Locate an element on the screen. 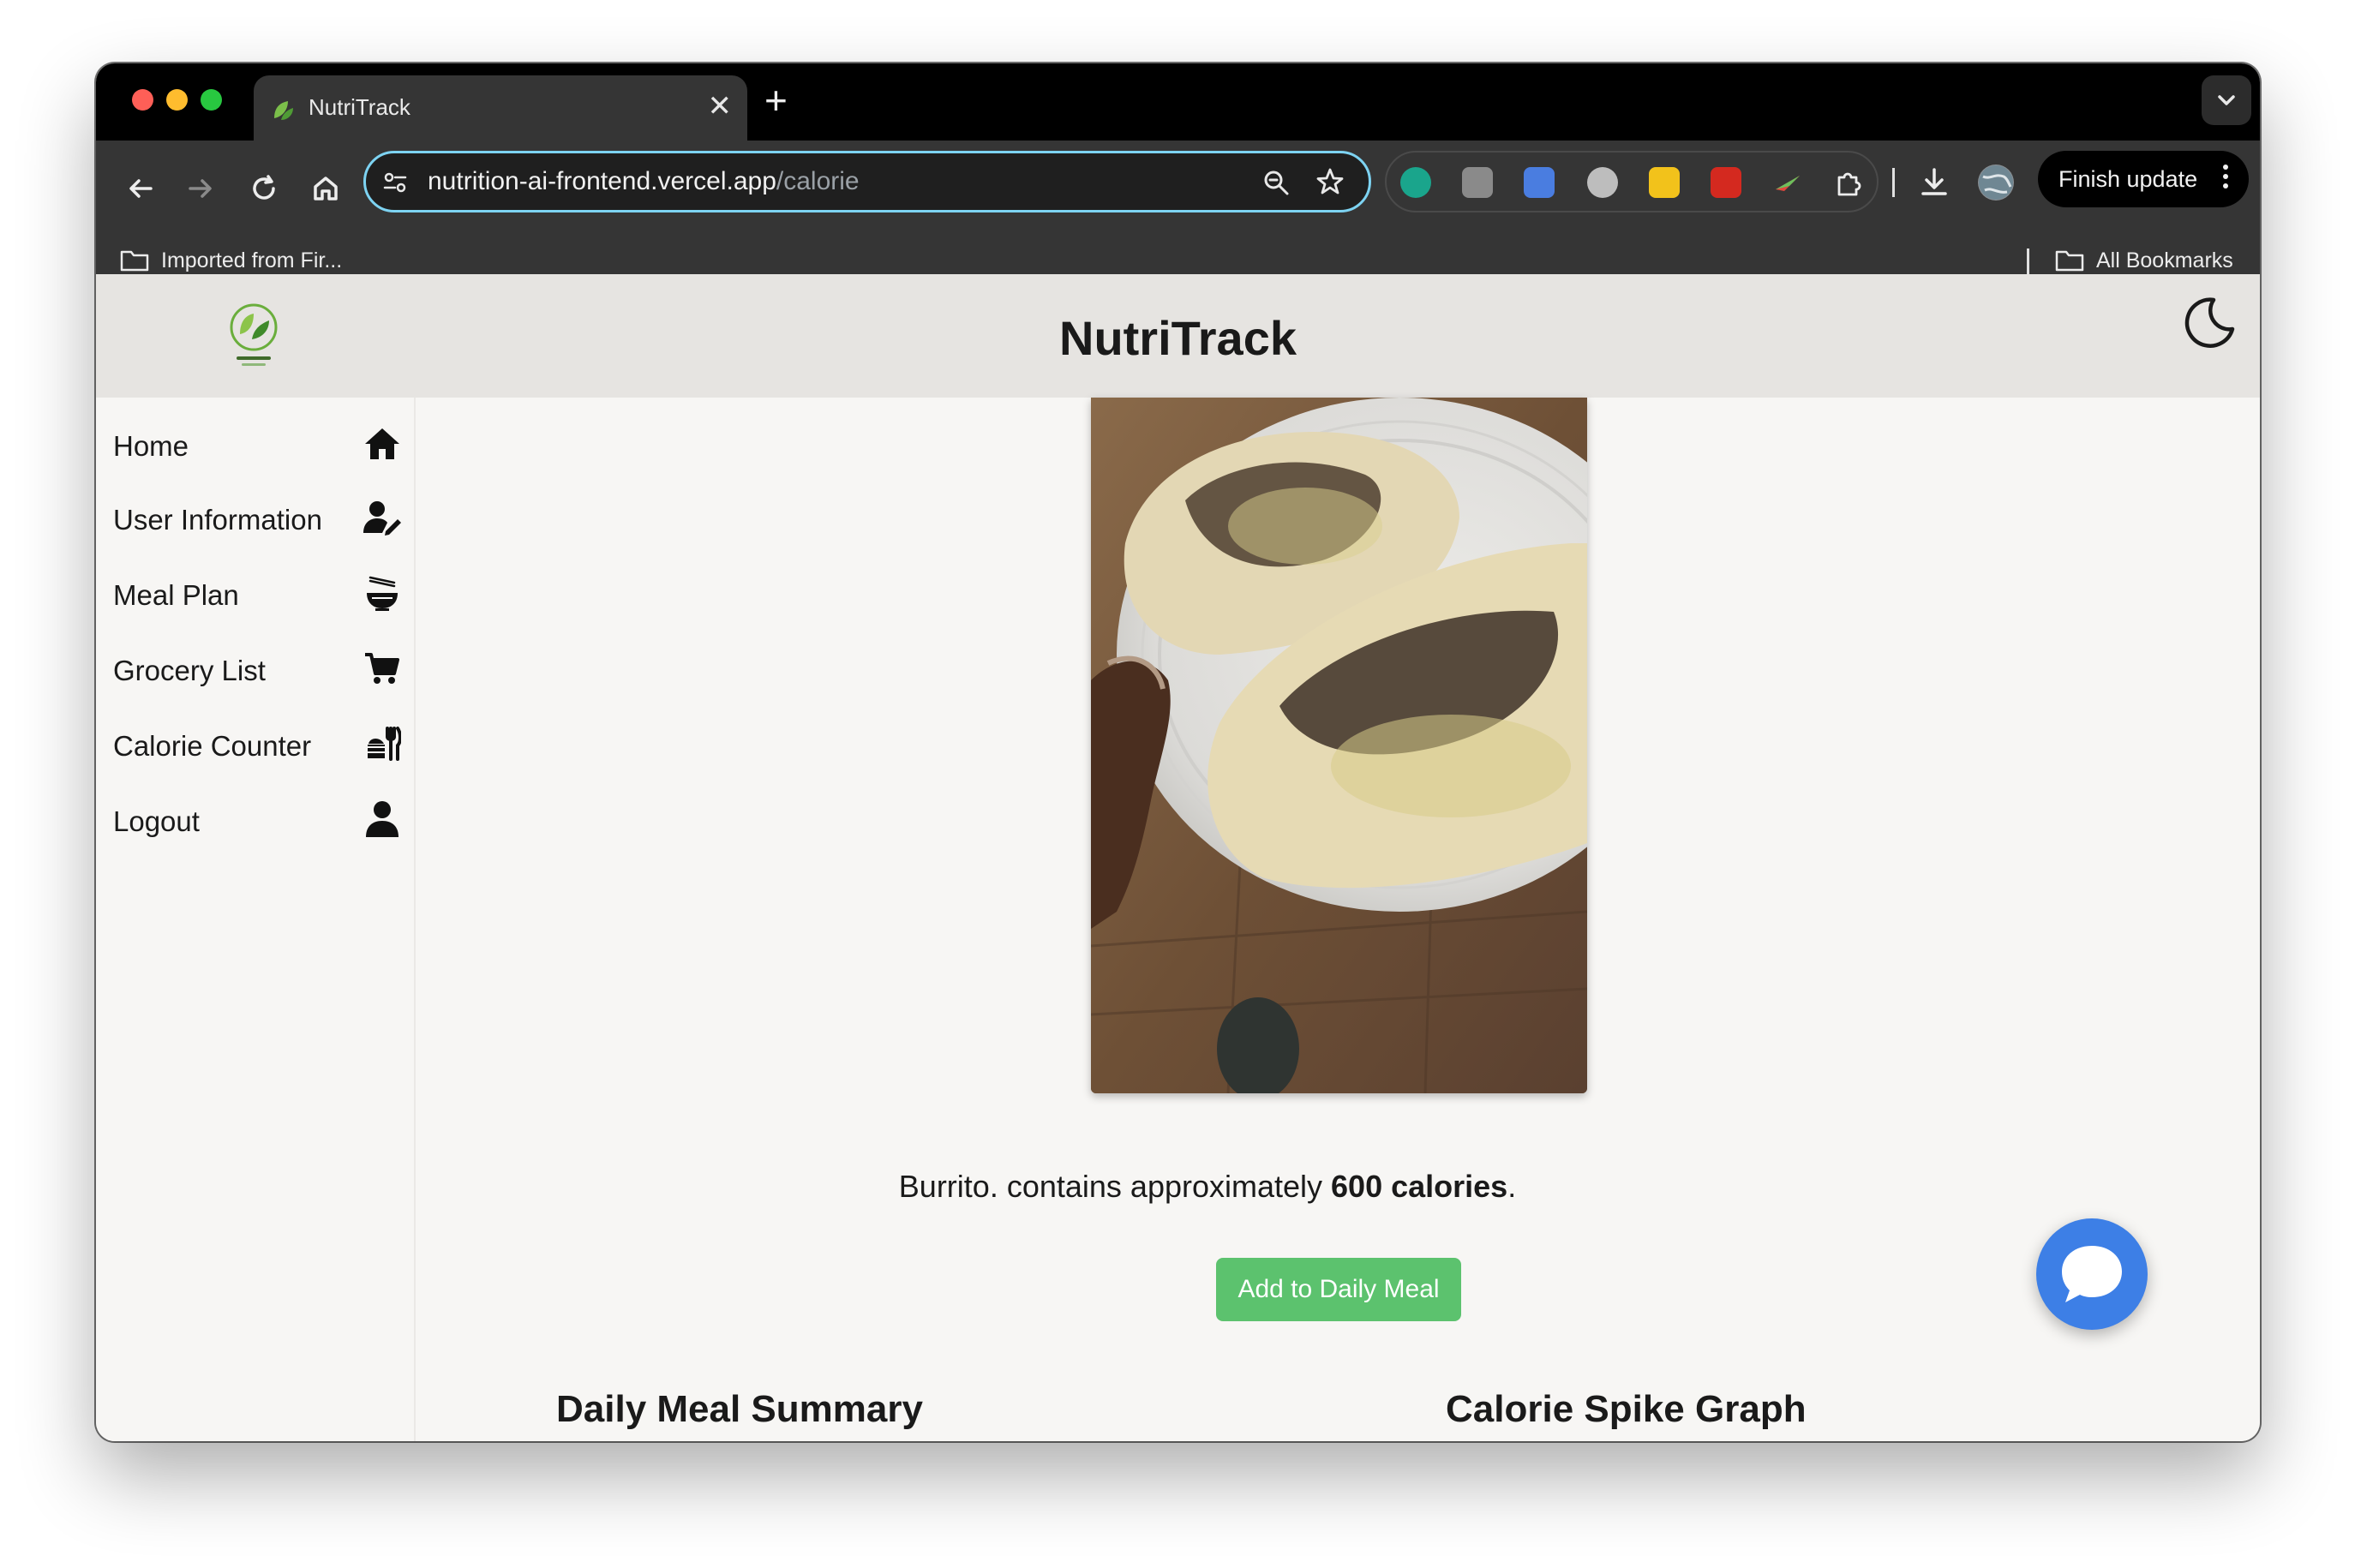 This screenshot has width=2355, height=1568. leaf-favicon-icon is located at coordinates (283, 110).